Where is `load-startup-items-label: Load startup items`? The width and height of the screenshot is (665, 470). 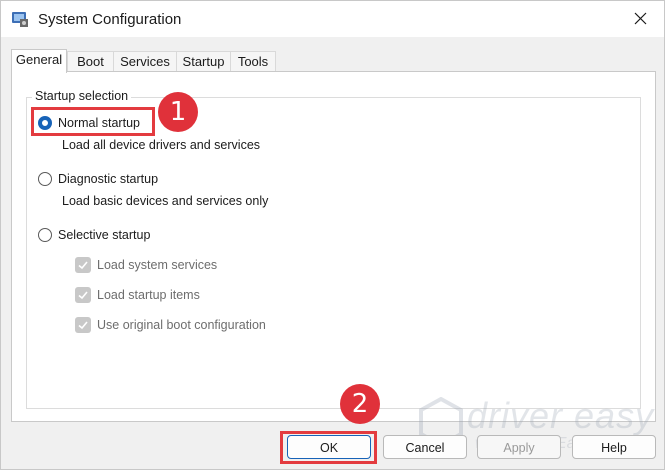
load-startup-items-label: Load startup items is located at coordinates (148, 295).